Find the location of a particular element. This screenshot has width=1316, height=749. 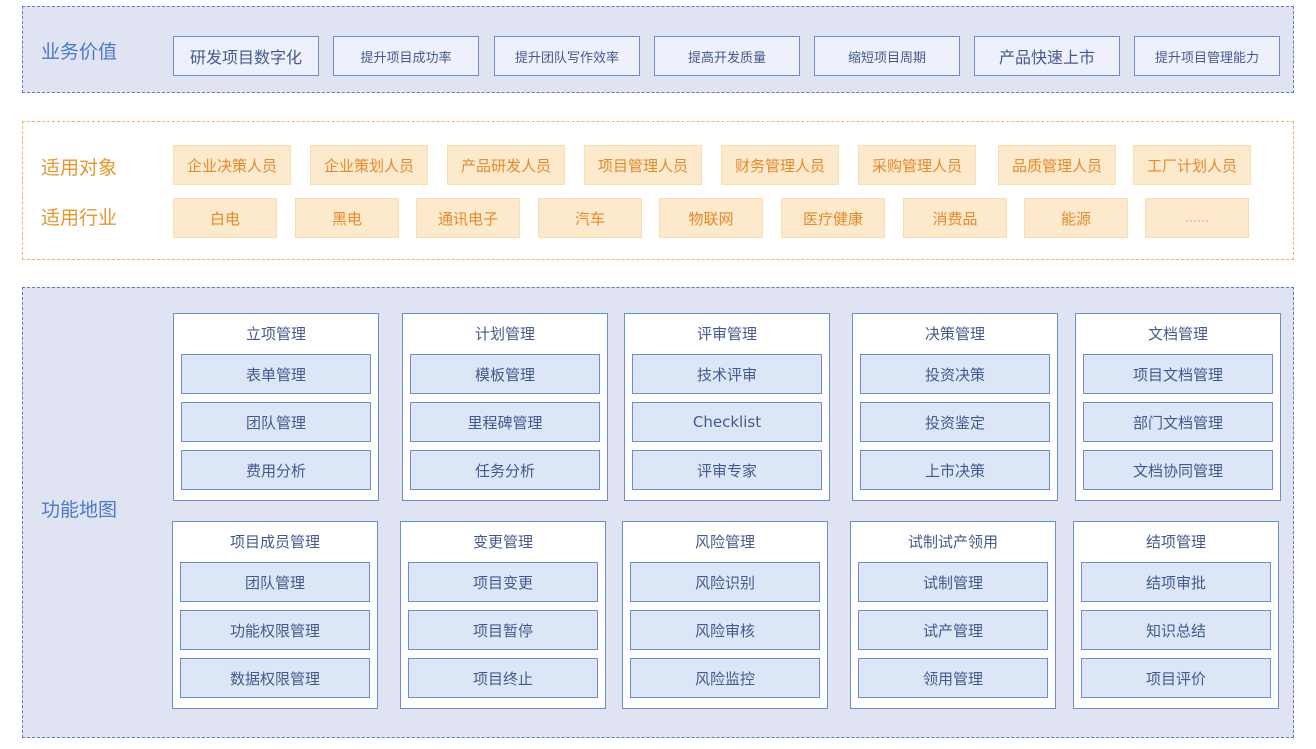

function-card-review: 评审管理 技术评审 Checklist 评审专家 is located at coordinates (727, 407).